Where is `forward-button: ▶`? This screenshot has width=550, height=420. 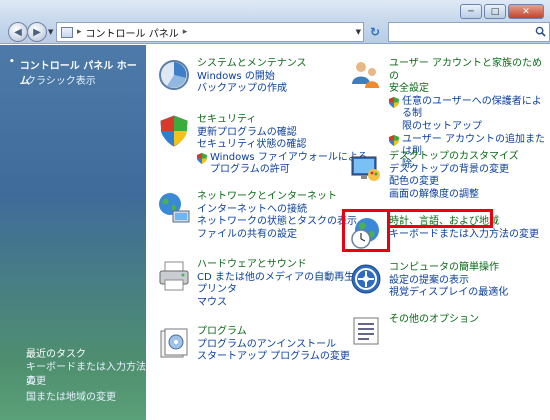 forward-button: ▶ is located at coordinates (37, 32).